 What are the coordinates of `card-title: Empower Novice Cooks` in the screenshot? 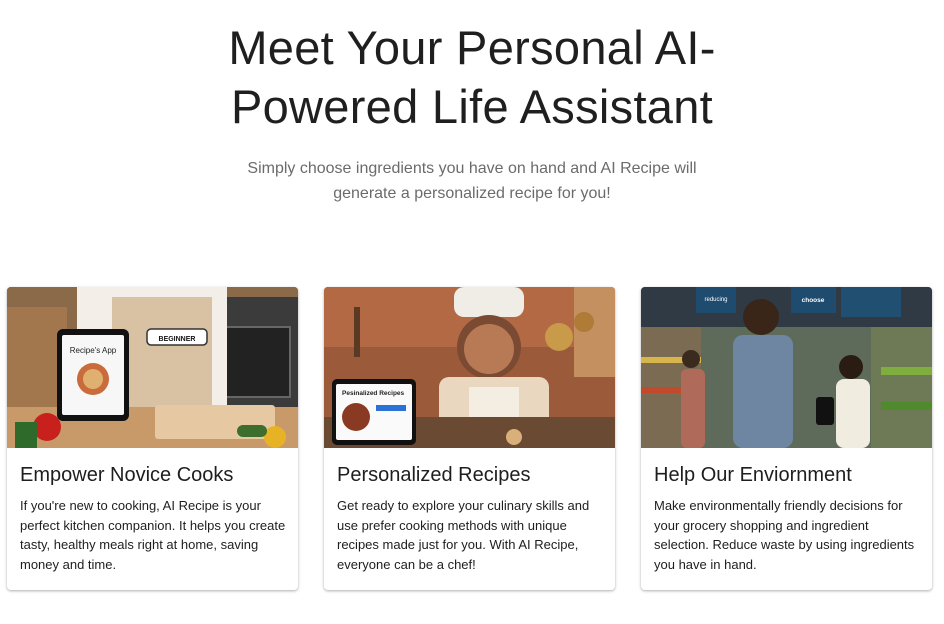 It's located at (127, 475).